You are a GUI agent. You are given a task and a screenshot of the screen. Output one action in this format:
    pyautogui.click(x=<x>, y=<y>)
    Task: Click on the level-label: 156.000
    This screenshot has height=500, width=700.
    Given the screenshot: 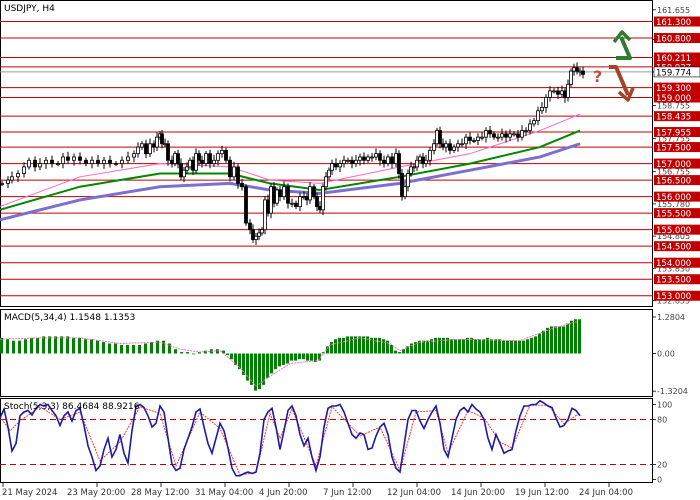 What is the action you would take?
    pyautogui.click(x=673, y=198)
    